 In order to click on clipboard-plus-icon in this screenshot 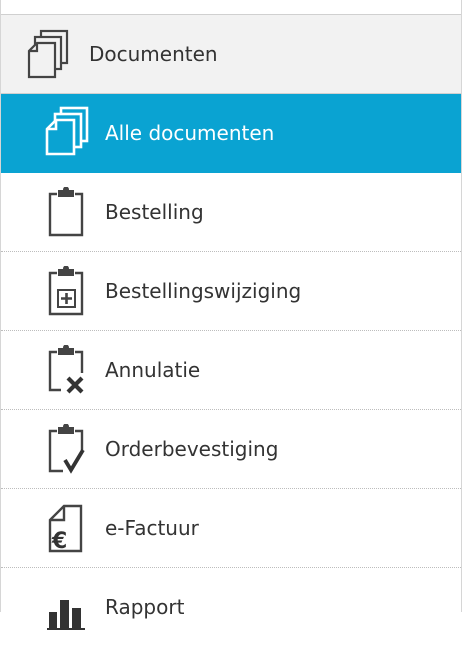, I will do `click(66, 291)`.